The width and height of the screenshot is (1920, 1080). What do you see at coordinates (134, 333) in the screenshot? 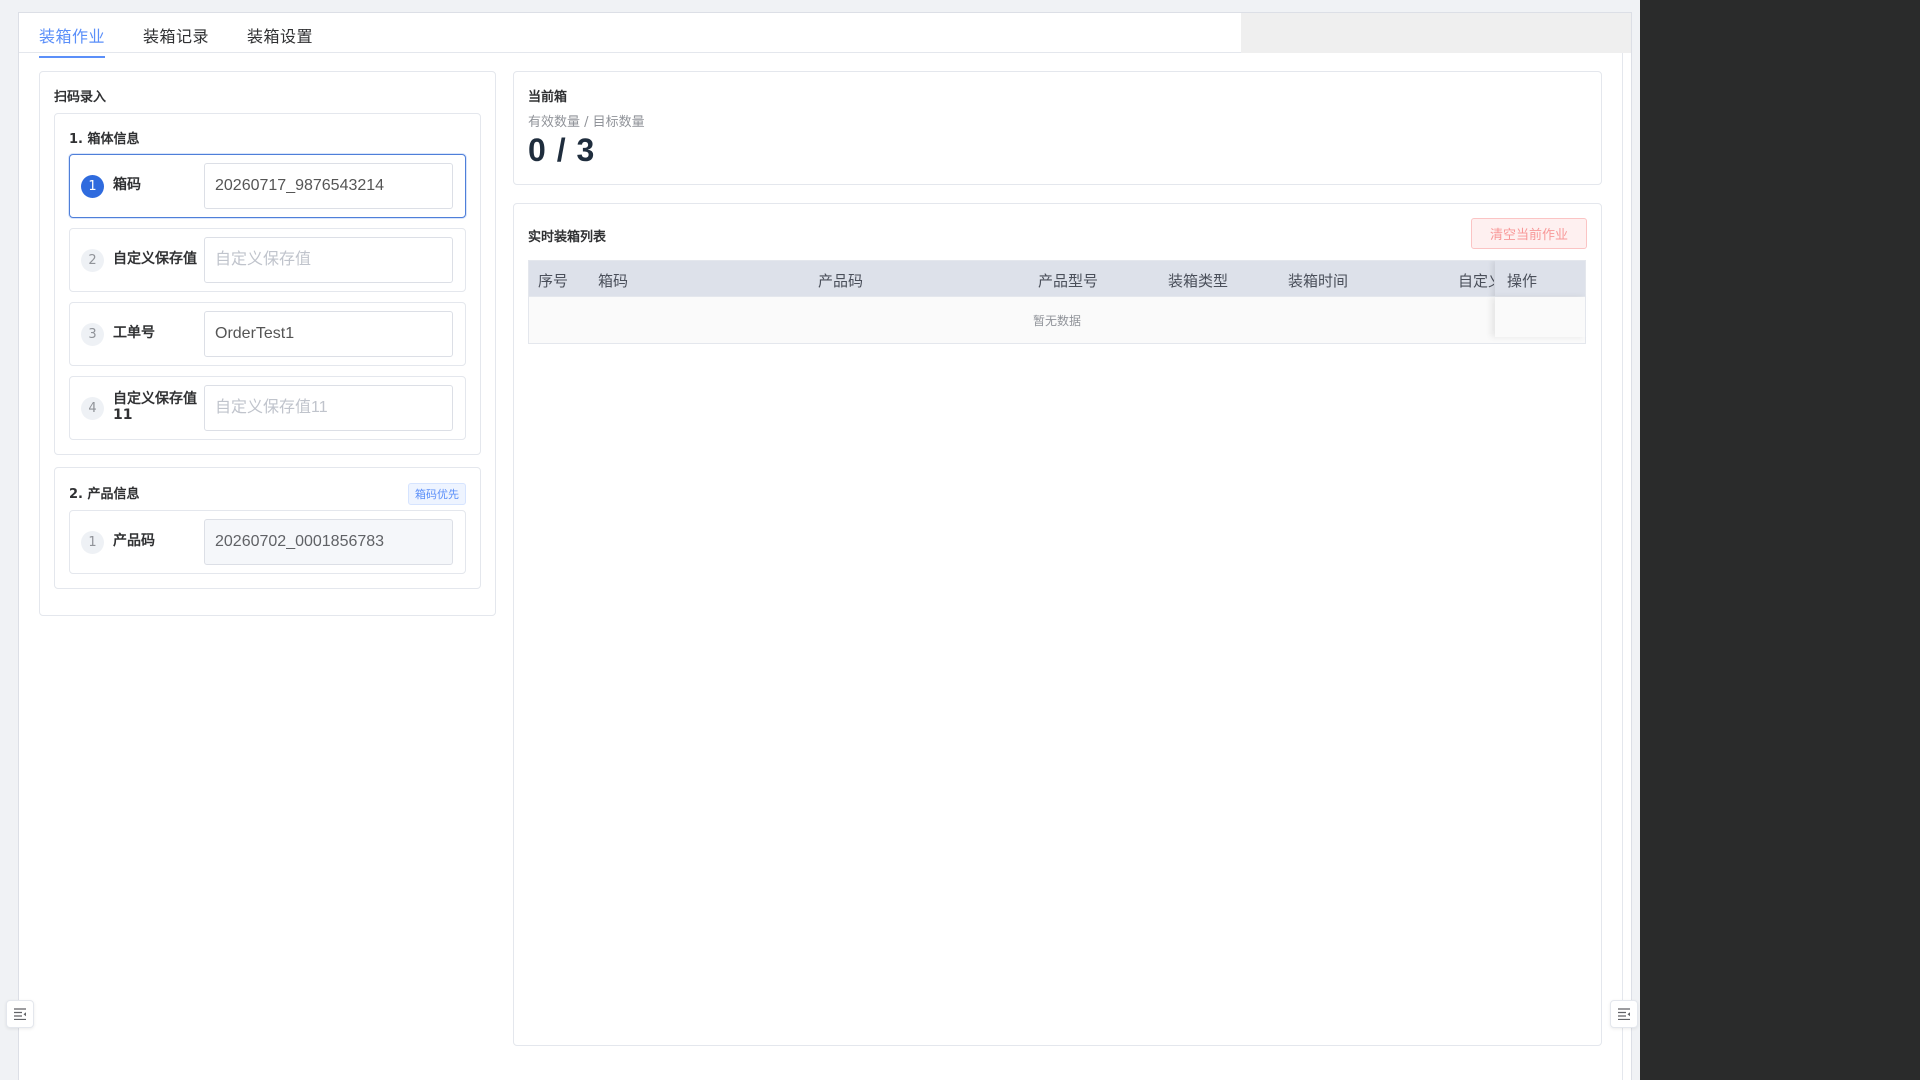
I see `field-label: 工单号` at bounding box center [134, 333].